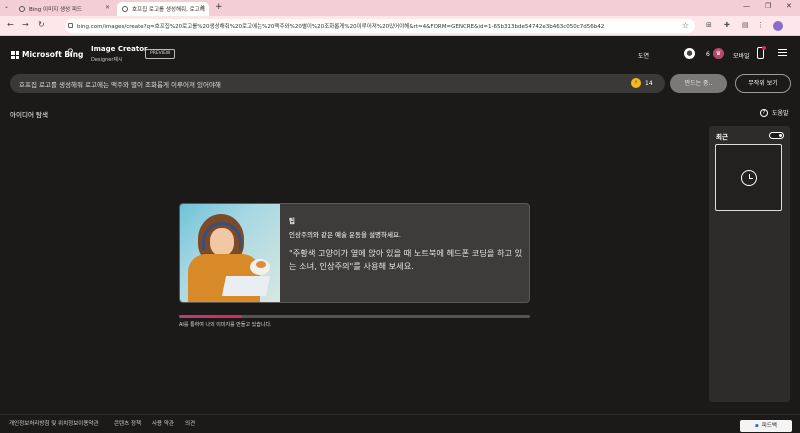 The image size is (800, 433). Describe the element at coordinates (55, 10) in the screenshot. I see `tab-label: Bing 이미지 생성 피드` at that location.